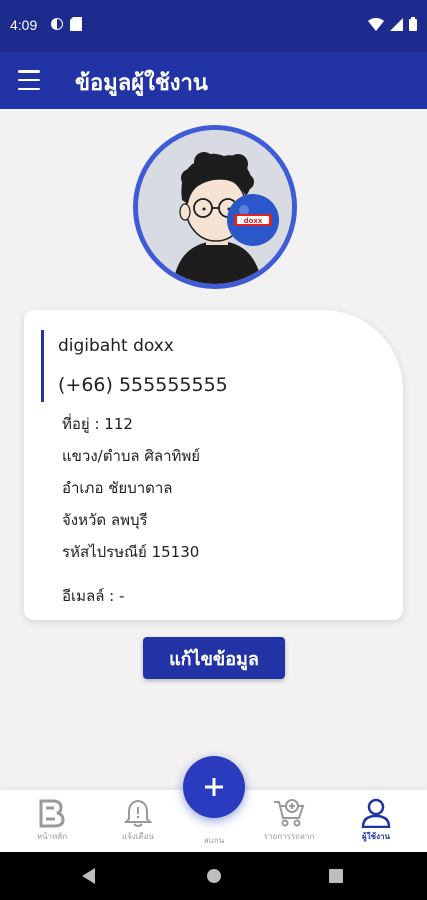  Describe the element at coordinates (105, 520) in the screenshot. I see `profile-province: จังหวัด ลพบุรี` at that location.